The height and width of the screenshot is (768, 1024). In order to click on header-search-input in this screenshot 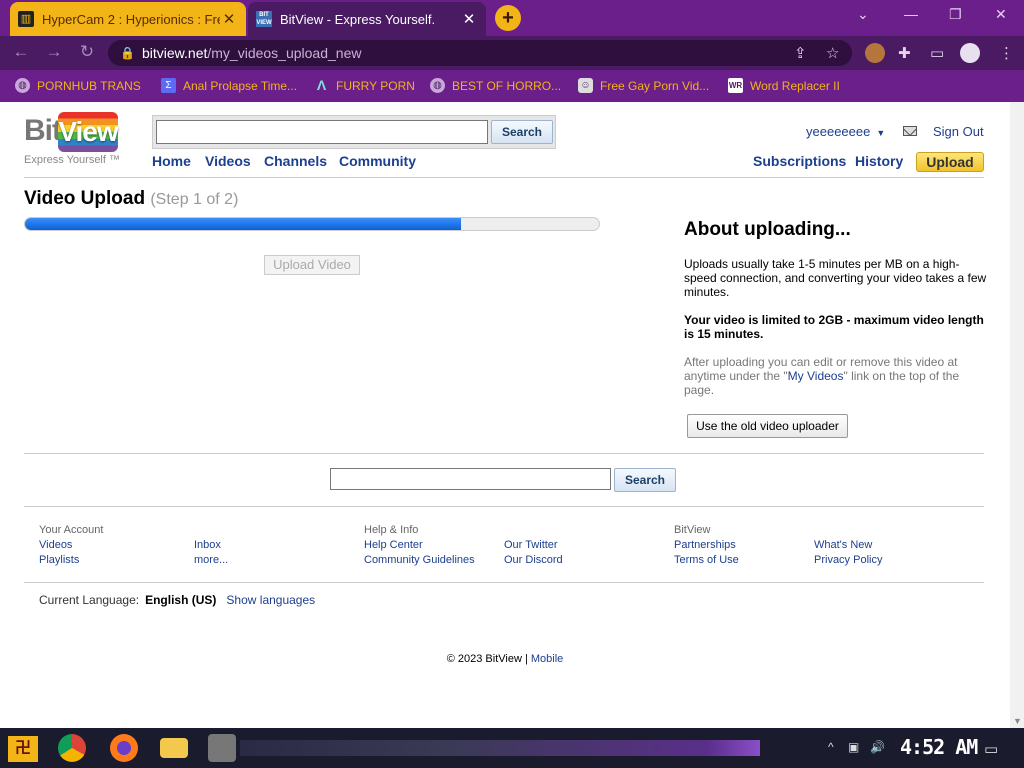, I will do `click(322, 132)`.